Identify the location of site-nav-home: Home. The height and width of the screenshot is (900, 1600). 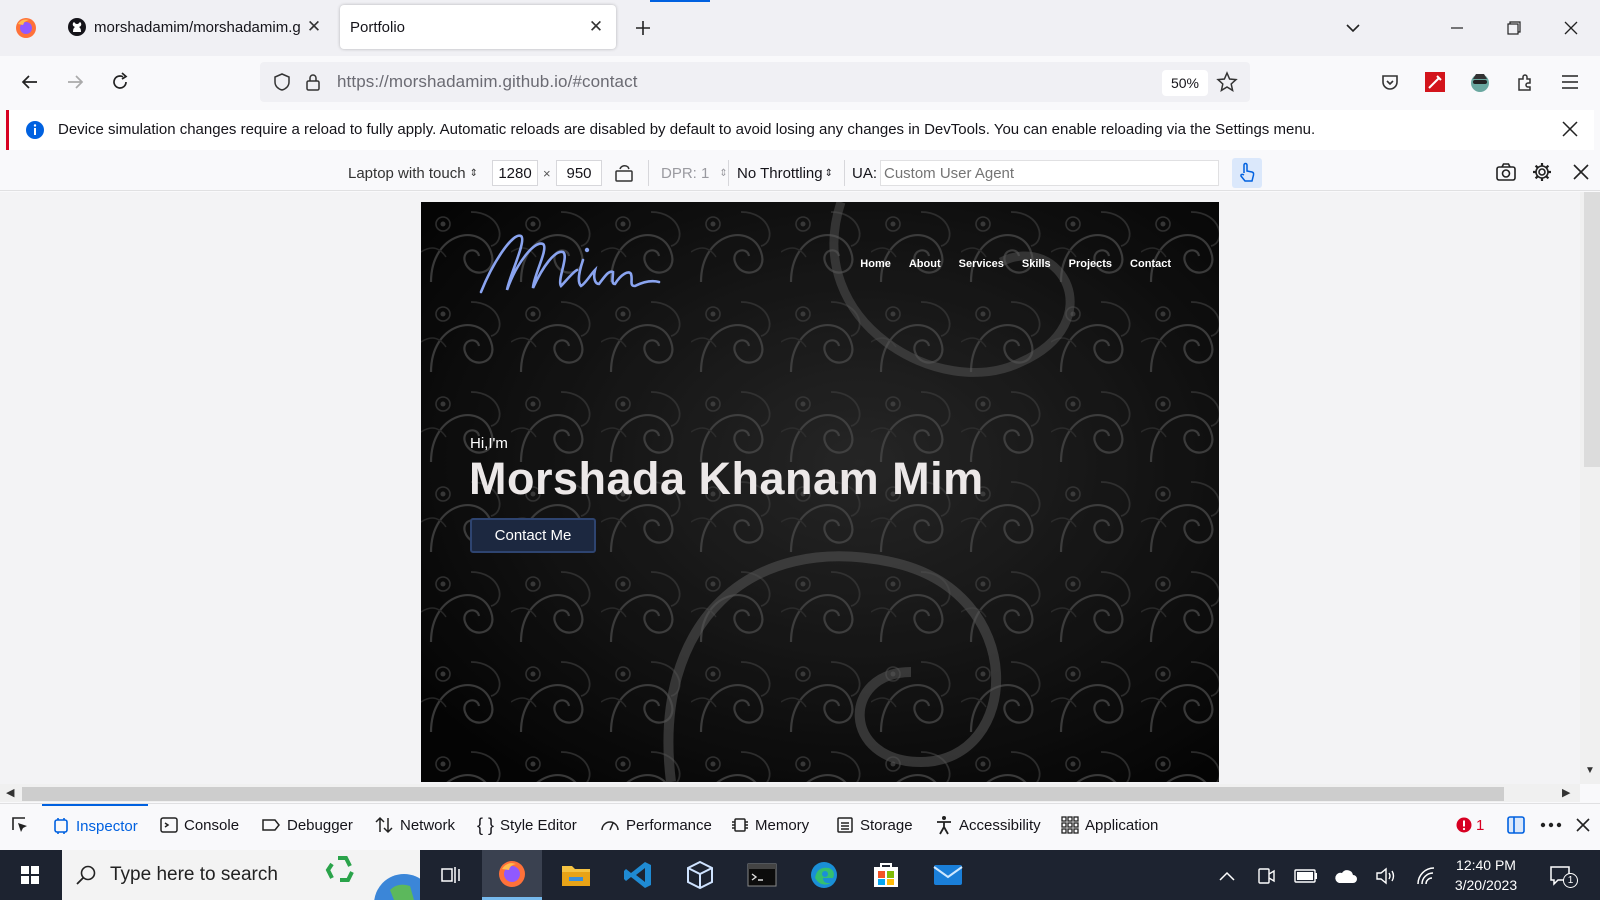
(875, 264).